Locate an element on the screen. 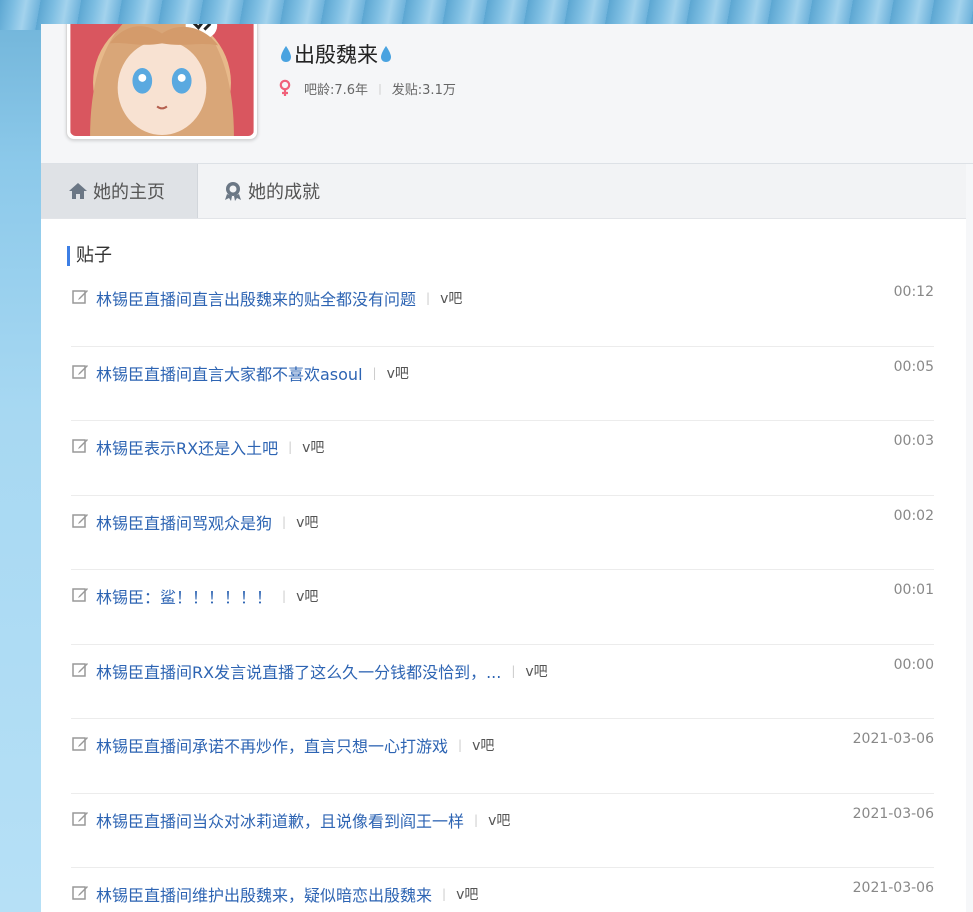 Image resolution: width=973 pixels, height=912 pixels. post-row: 林锡臣直播间直言出殷魏来的贴全都没有问题 | v吧 00:12 is located at coordinates (502, 309).